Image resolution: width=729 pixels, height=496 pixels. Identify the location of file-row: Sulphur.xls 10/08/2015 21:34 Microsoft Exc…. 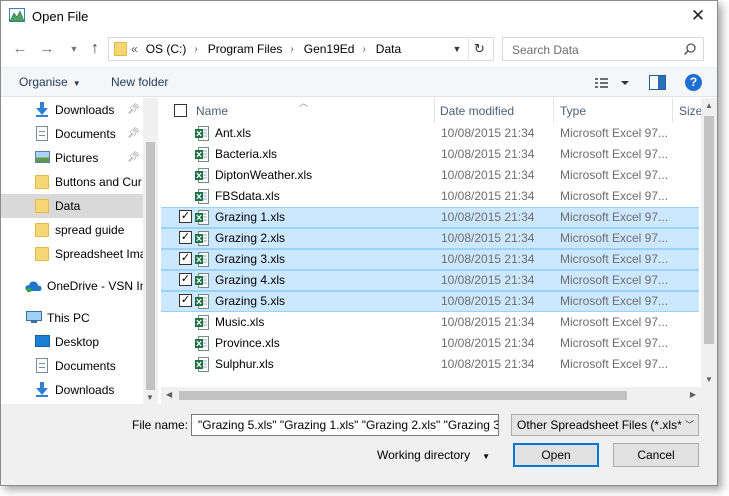
(430, 364).